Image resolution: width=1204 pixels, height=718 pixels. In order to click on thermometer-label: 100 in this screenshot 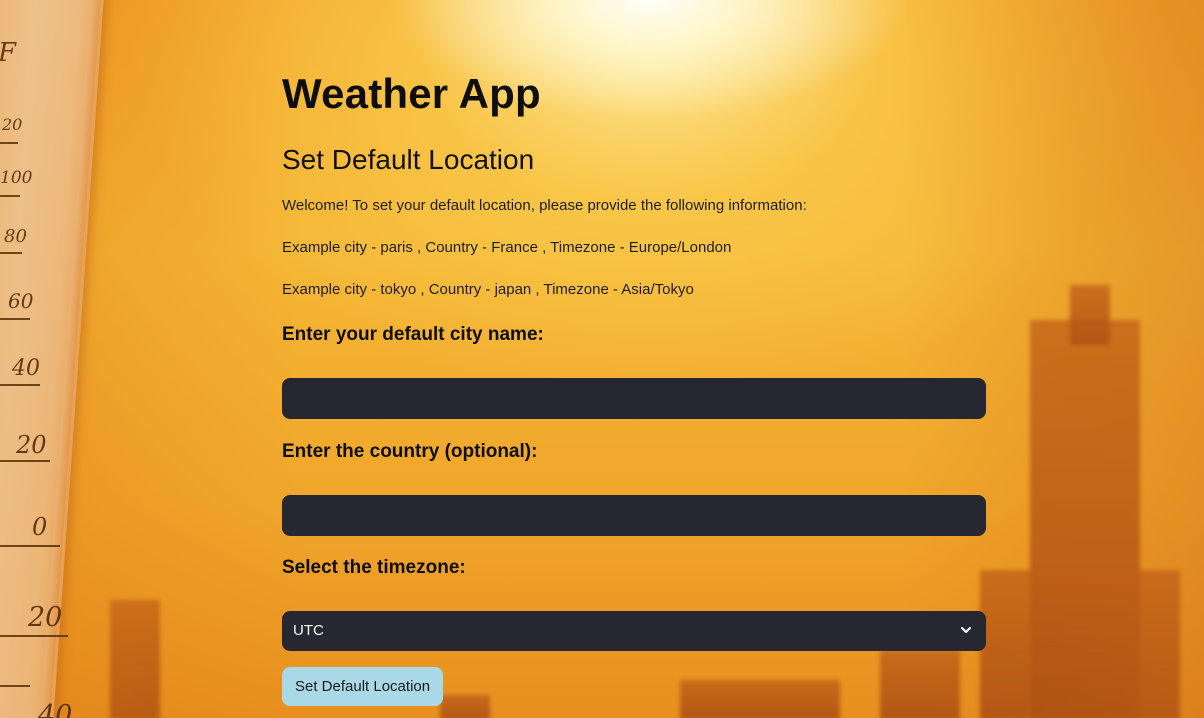, I will do `click(16, 178)`.